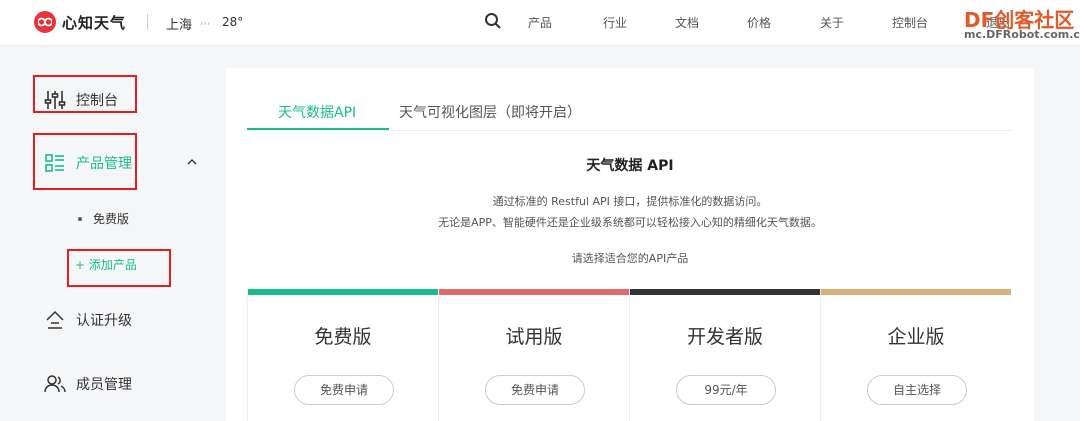 Image resolution: width=1080 pixels, height=421 pixels. Describe the element at coordinates (119, 268) in the screenshot. I see `highlight-box-add` at that location.